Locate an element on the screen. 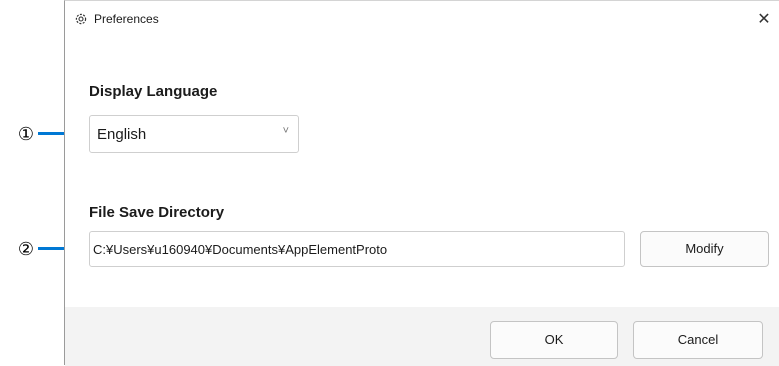 This screenshot has height=366, width=779. callout-1: ① is located at coordinates (26, 134).